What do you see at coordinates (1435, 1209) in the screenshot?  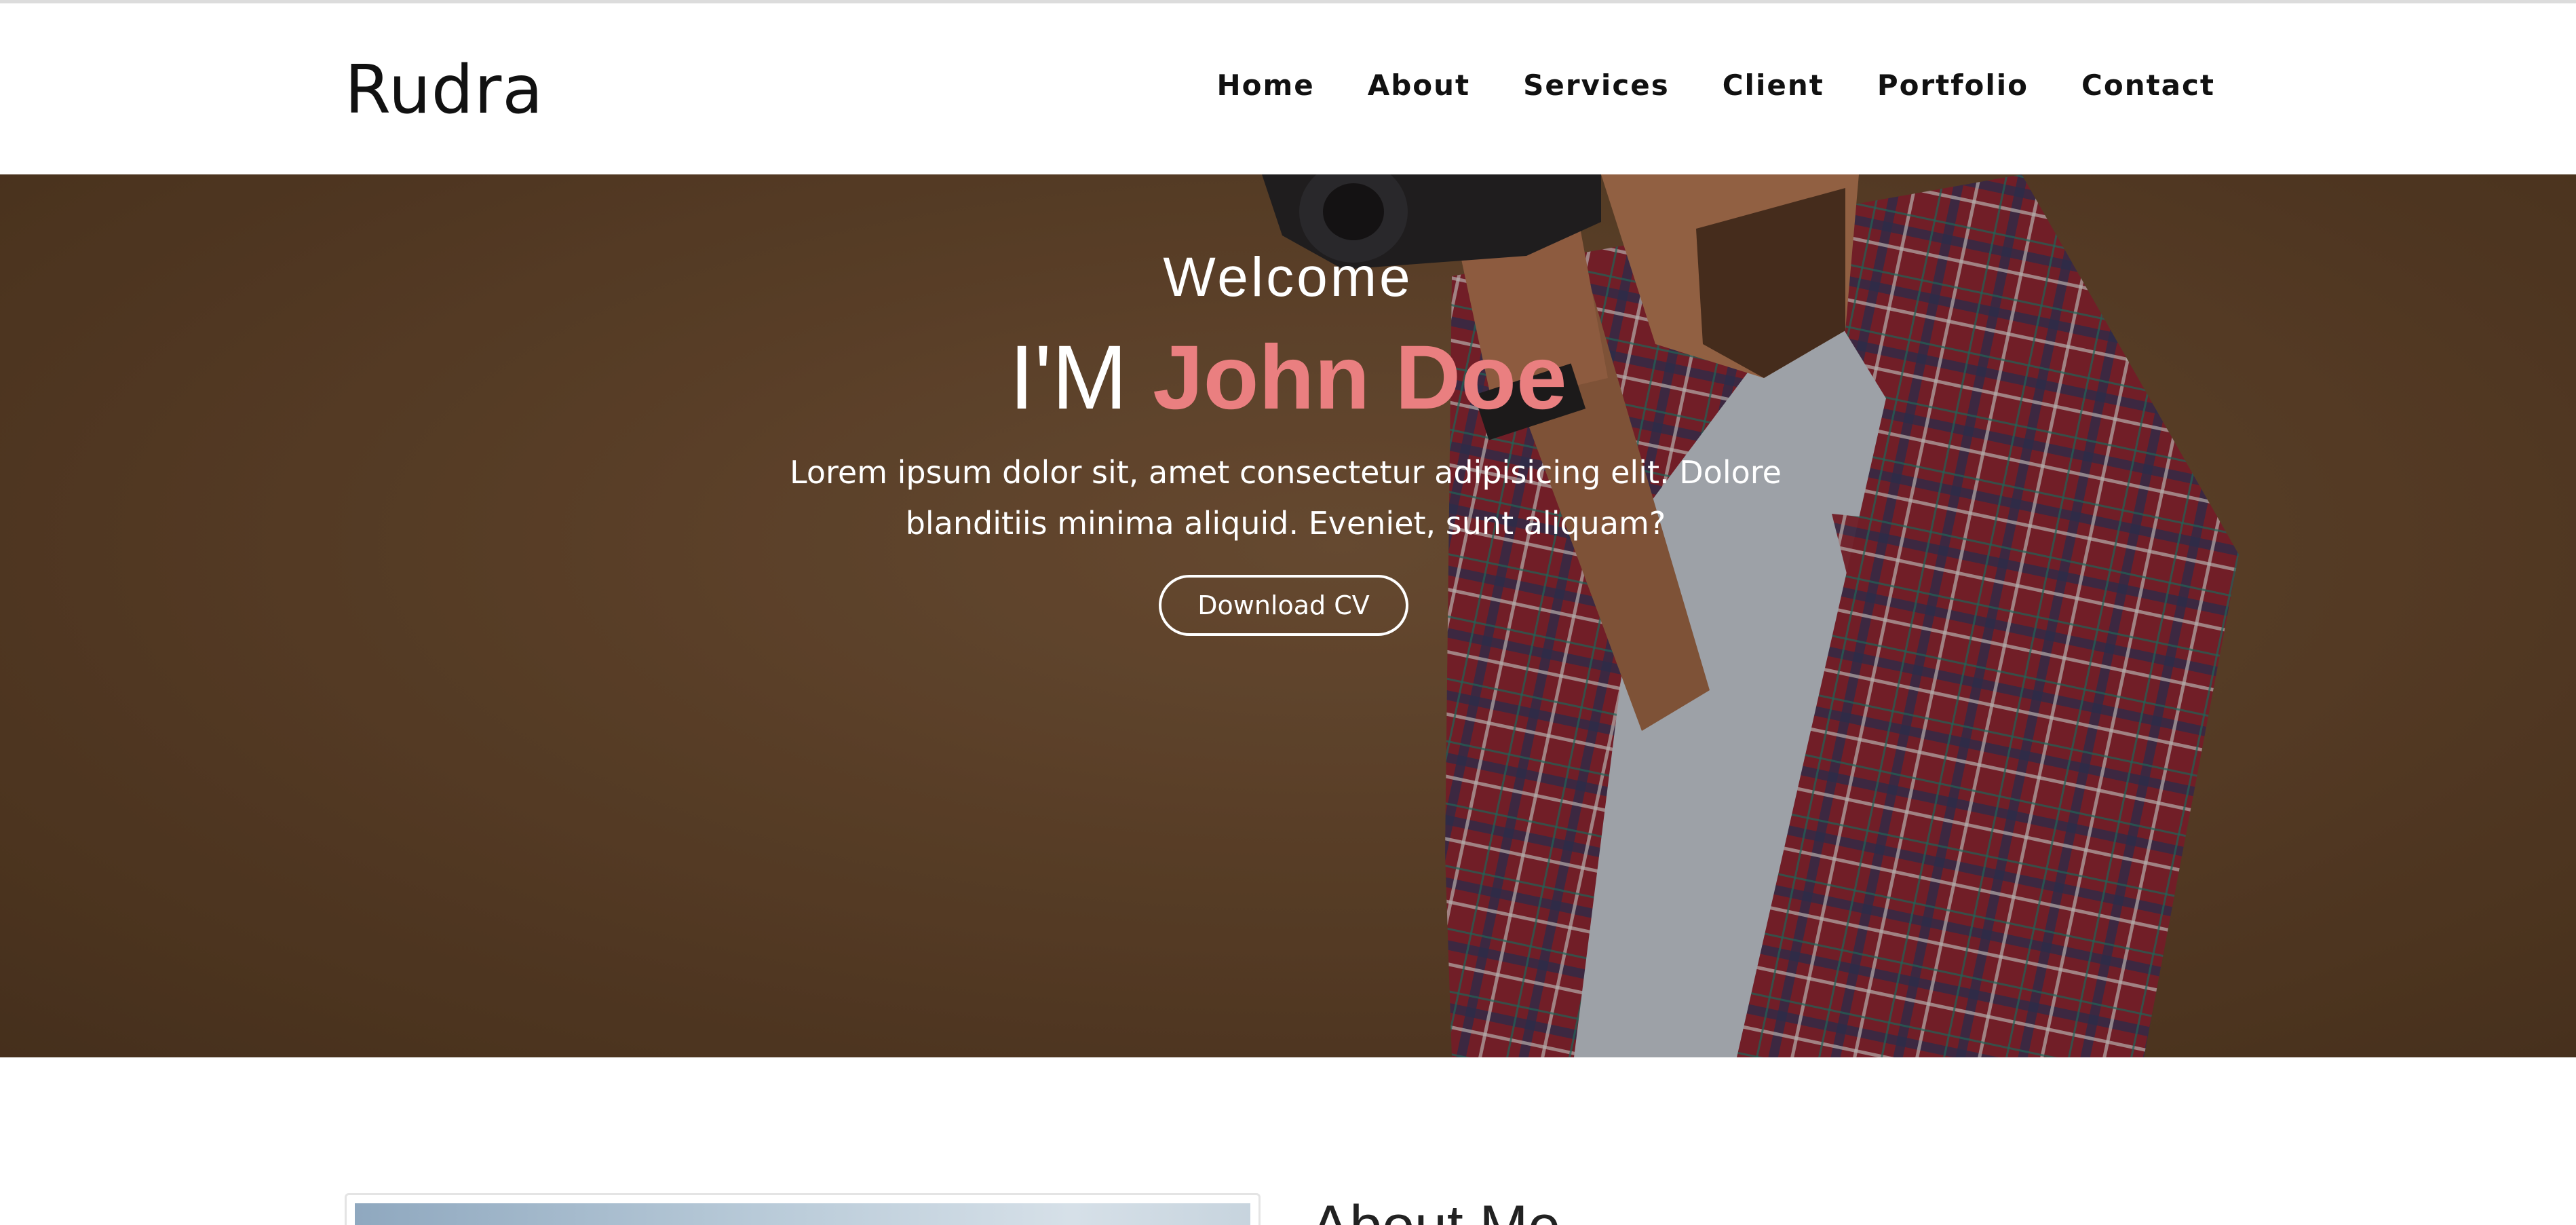 I see `about-title: About Me` at bounding box center [1435, 1209].